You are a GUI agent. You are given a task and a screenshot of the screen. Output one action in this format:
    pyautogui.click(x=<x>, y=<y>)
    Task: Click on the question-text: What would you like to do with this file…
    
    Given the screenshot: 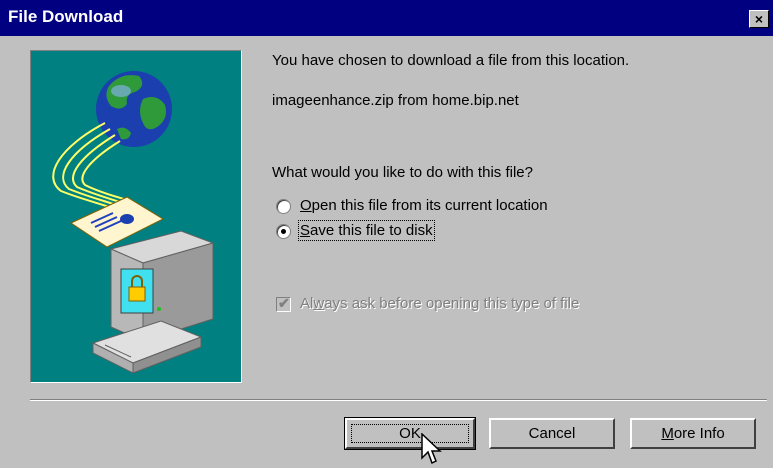 What is the action you would take?
    pyautogui.click(x=402, y=172)
    